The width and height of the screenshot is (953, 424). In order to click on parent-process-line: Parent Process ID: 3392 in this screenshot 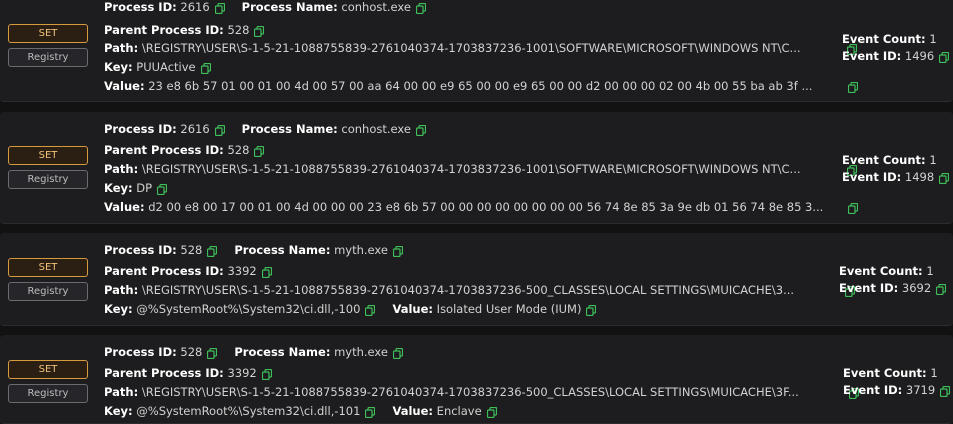, I will do `click(188, 373)`.